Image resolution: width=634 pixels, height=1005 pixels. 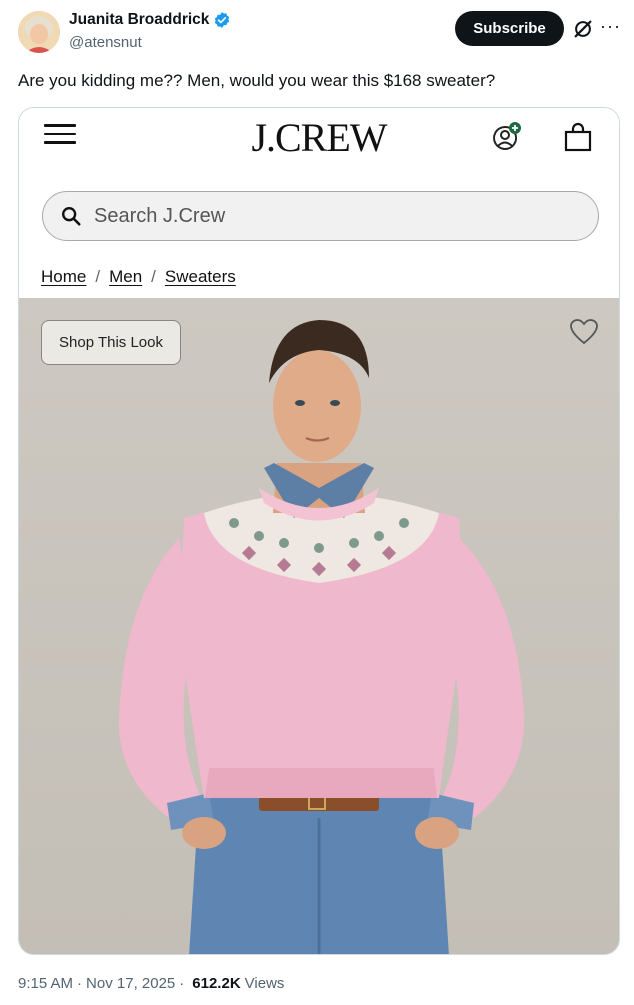 What do you see at coordinates (105, 42) in the screenshot?
I see `author-handle: @atensnut` at bounding box center [105, 42].